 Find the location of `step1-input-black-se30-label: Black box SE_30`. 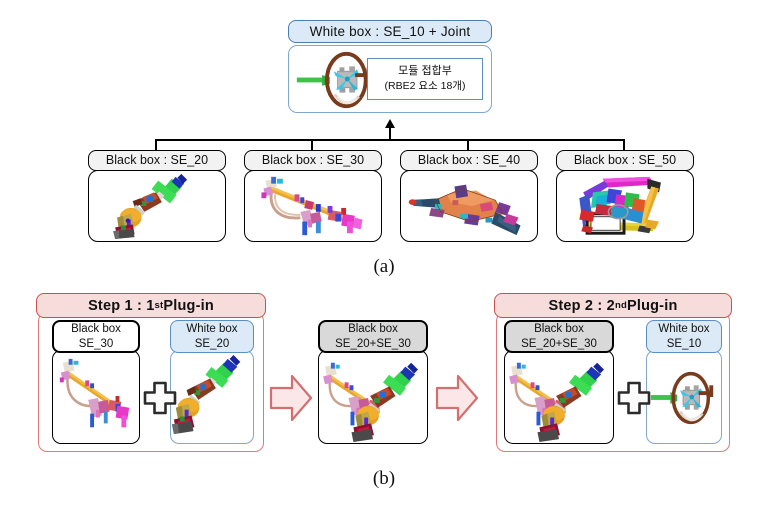

step1-input-black-se30-label: Black box SE_30 is located at coordinates (96, 336).